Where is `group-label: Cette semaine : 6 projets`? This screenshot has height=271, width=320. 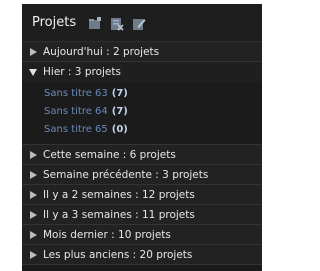
group-label: Cette semaine : 6 projets is located at coordinates (109, 154).